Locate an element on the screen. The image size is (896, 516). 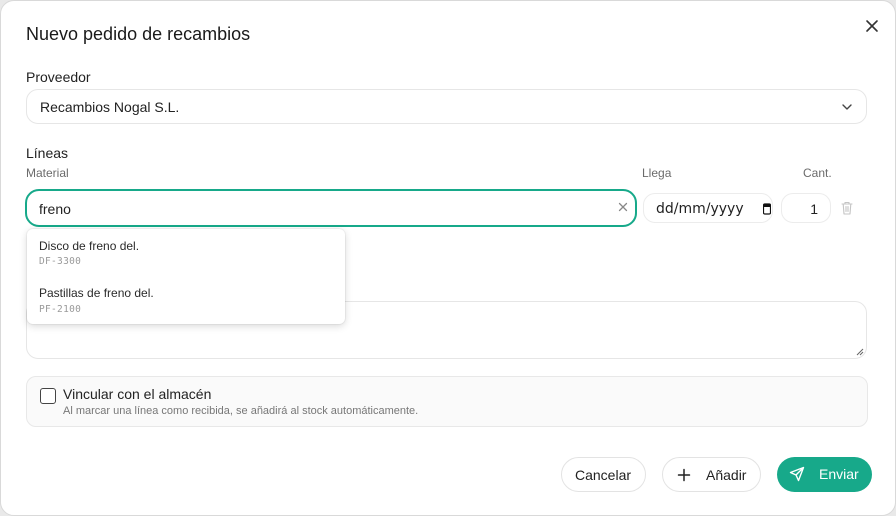
suggestion-code: DF-3300 is located at coordinates (60, 261).